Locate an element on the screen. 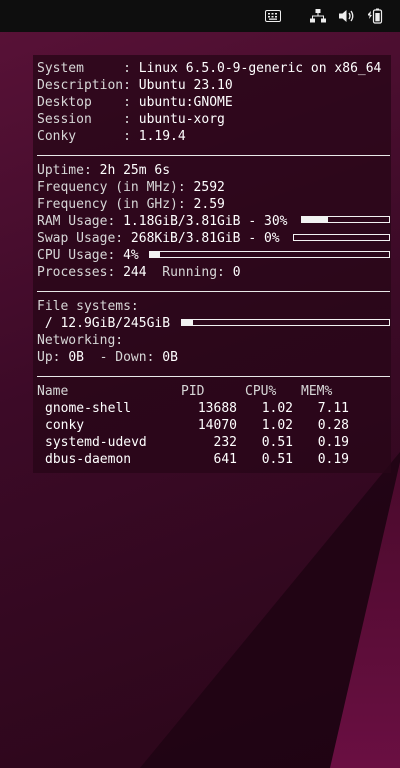 This screenshot has height=768, width=400. swap-usage-row: Swap Usage: 268KiB/3.81GiB - 0% is located at coordinates (158, 238).